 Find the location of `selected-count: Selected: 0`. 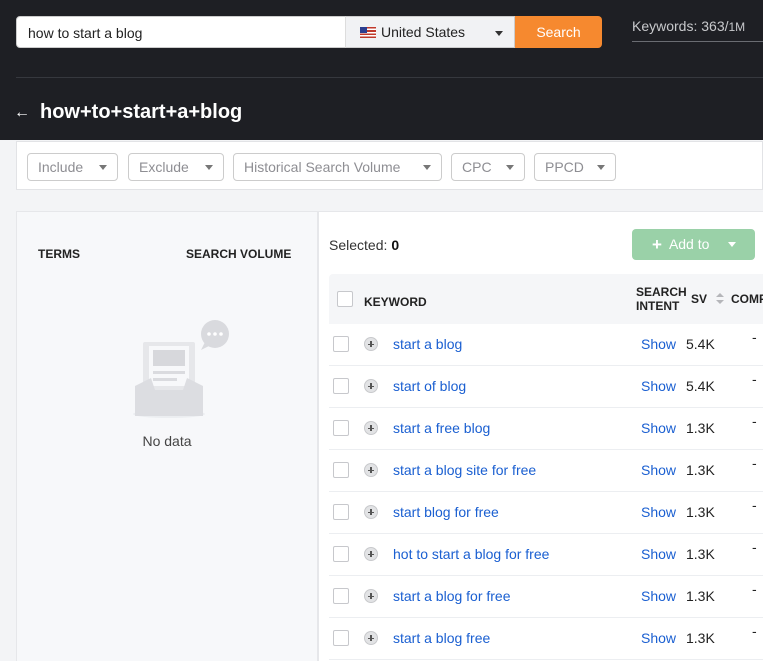

selected-count: Selected: 0 is located at coordinates (364, 245).